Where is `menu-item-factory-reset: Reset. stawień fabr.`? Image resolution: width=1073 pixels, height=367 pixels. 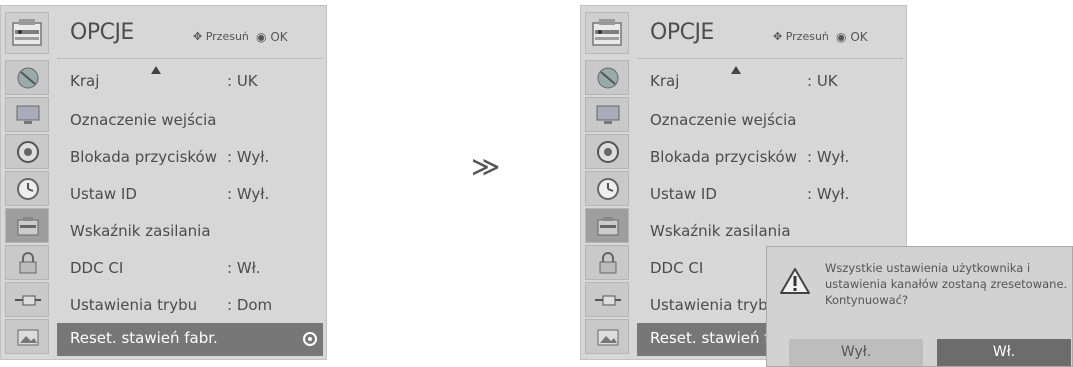 menu-item-factory-reset: Reset. stawień fabr. is located at coordinates (190, 339).